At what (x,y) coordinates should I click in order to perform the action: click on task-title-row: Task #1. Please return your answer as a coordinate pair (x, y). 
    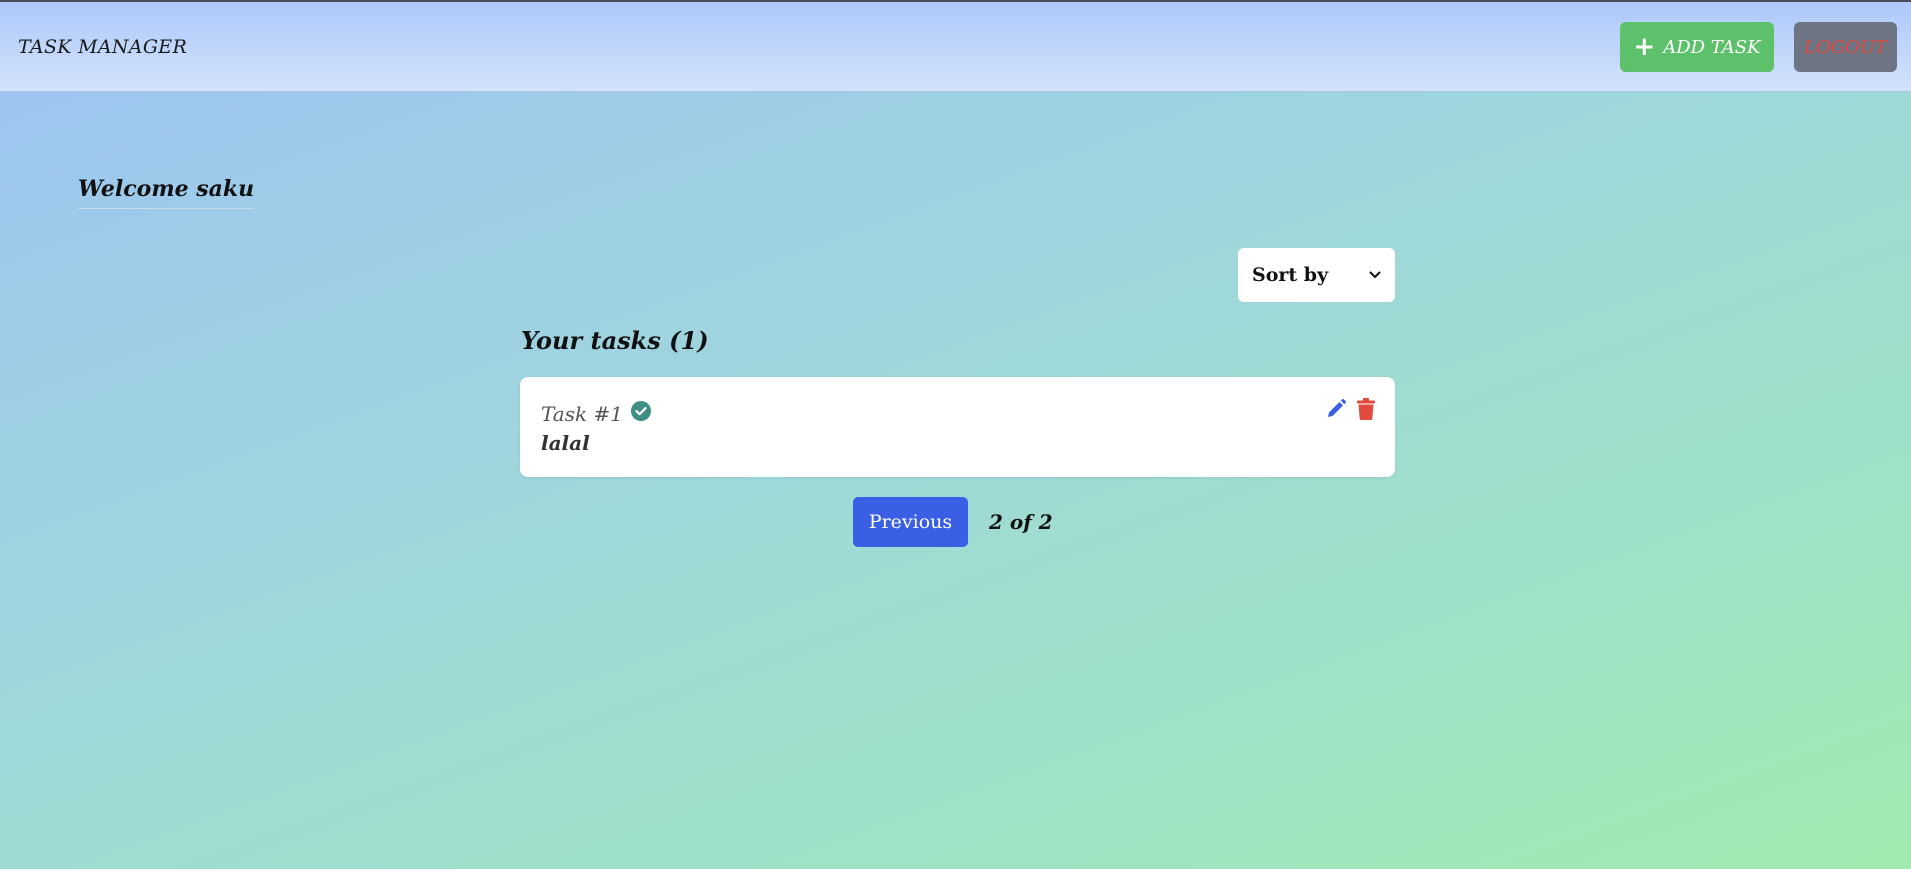
    Looking at the image, I should click on (596, 413).